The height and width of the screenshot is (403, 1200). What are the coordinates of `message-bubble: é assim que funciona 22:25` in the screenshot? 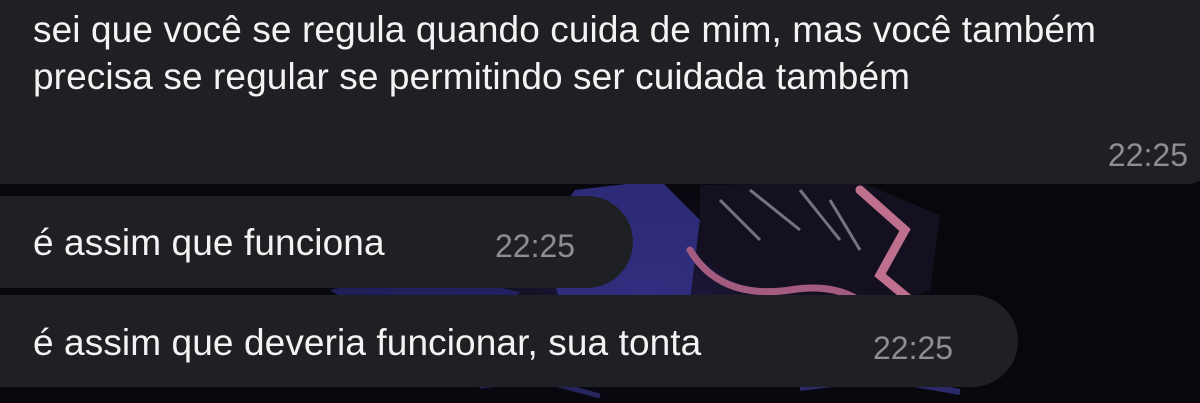 It's located at (316, 242).